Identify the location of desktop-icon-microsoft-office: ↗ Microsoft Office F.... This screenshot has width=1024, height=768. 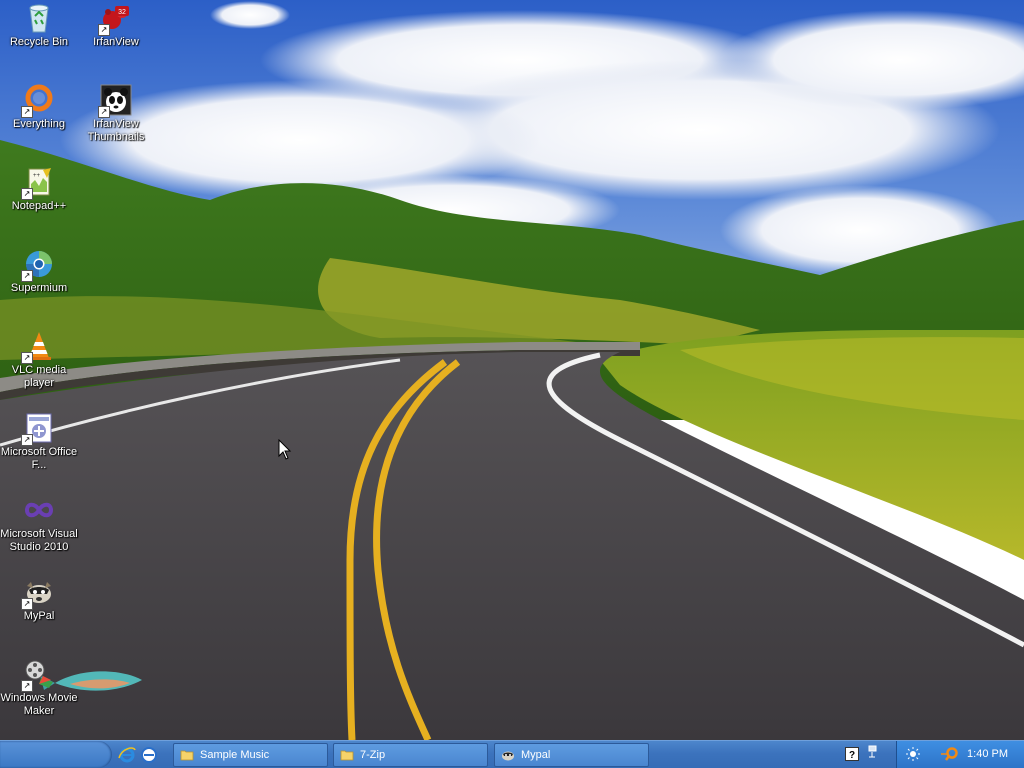
(39, 442).